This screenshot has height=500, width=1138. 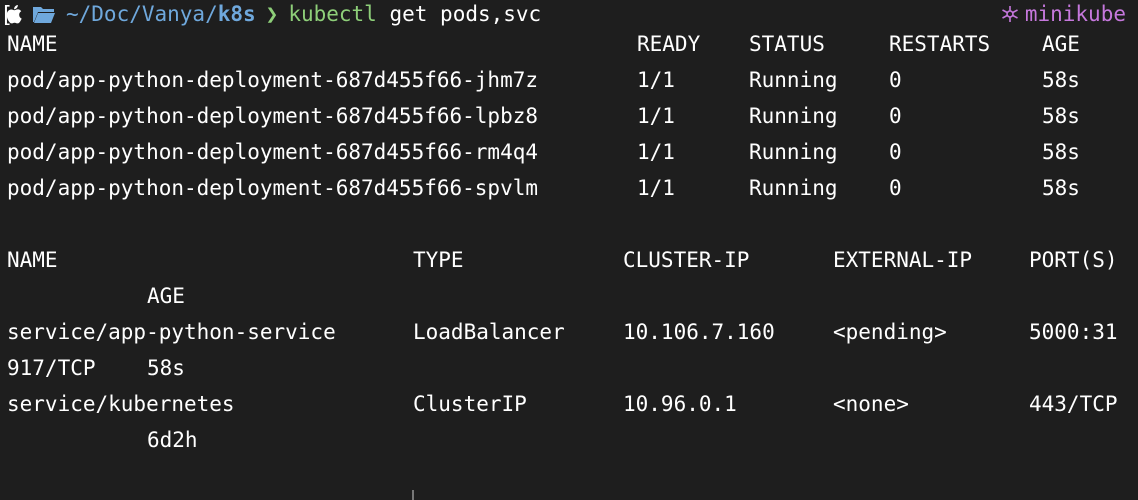 What do you see at coordinates (569, 440) in the screenshot?
I see `service-row-wrap: 6d2h` at bounding box center [569, 440].